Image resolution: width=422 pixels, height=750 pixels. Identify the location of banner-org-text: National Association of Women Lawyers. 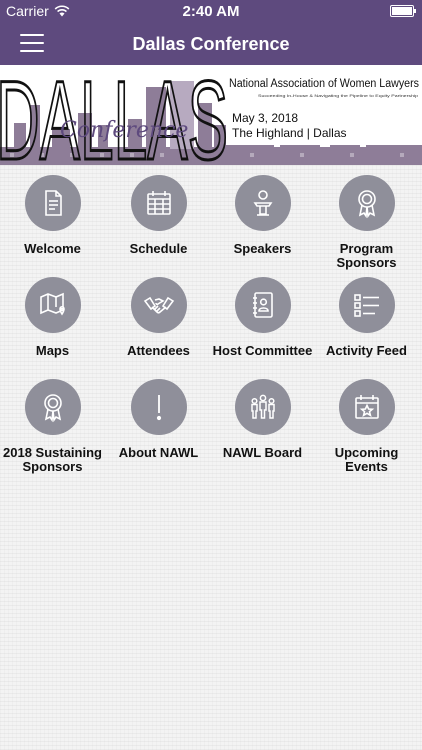
(324, 84).